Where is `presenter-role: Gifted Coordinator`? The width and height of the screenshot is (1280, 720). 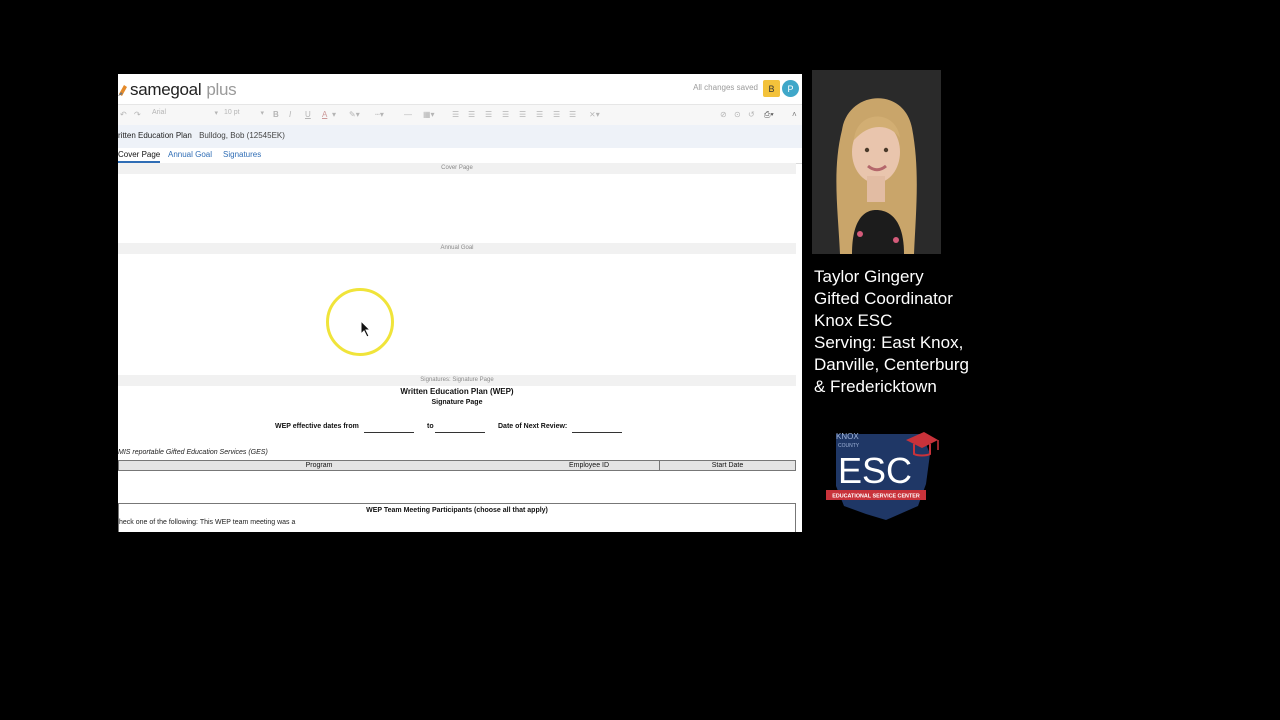
presenter-role: Gifted Coordinator is located at coordinates (883, 298).